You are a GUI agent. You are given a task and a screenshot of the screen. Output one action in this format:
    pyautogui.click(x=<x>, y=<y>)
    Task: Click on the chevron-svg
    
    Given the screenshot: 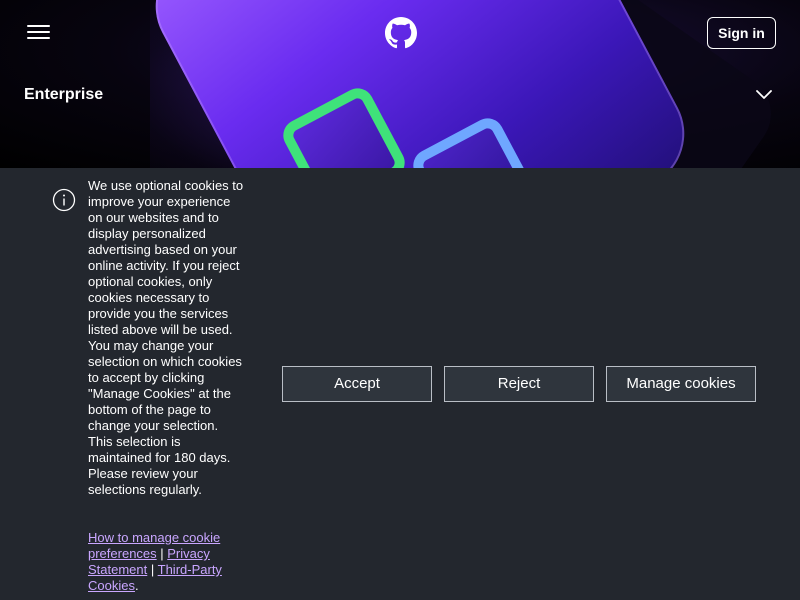 What is the action you would take?
    pyautogui.click(x=764, y=94)
    